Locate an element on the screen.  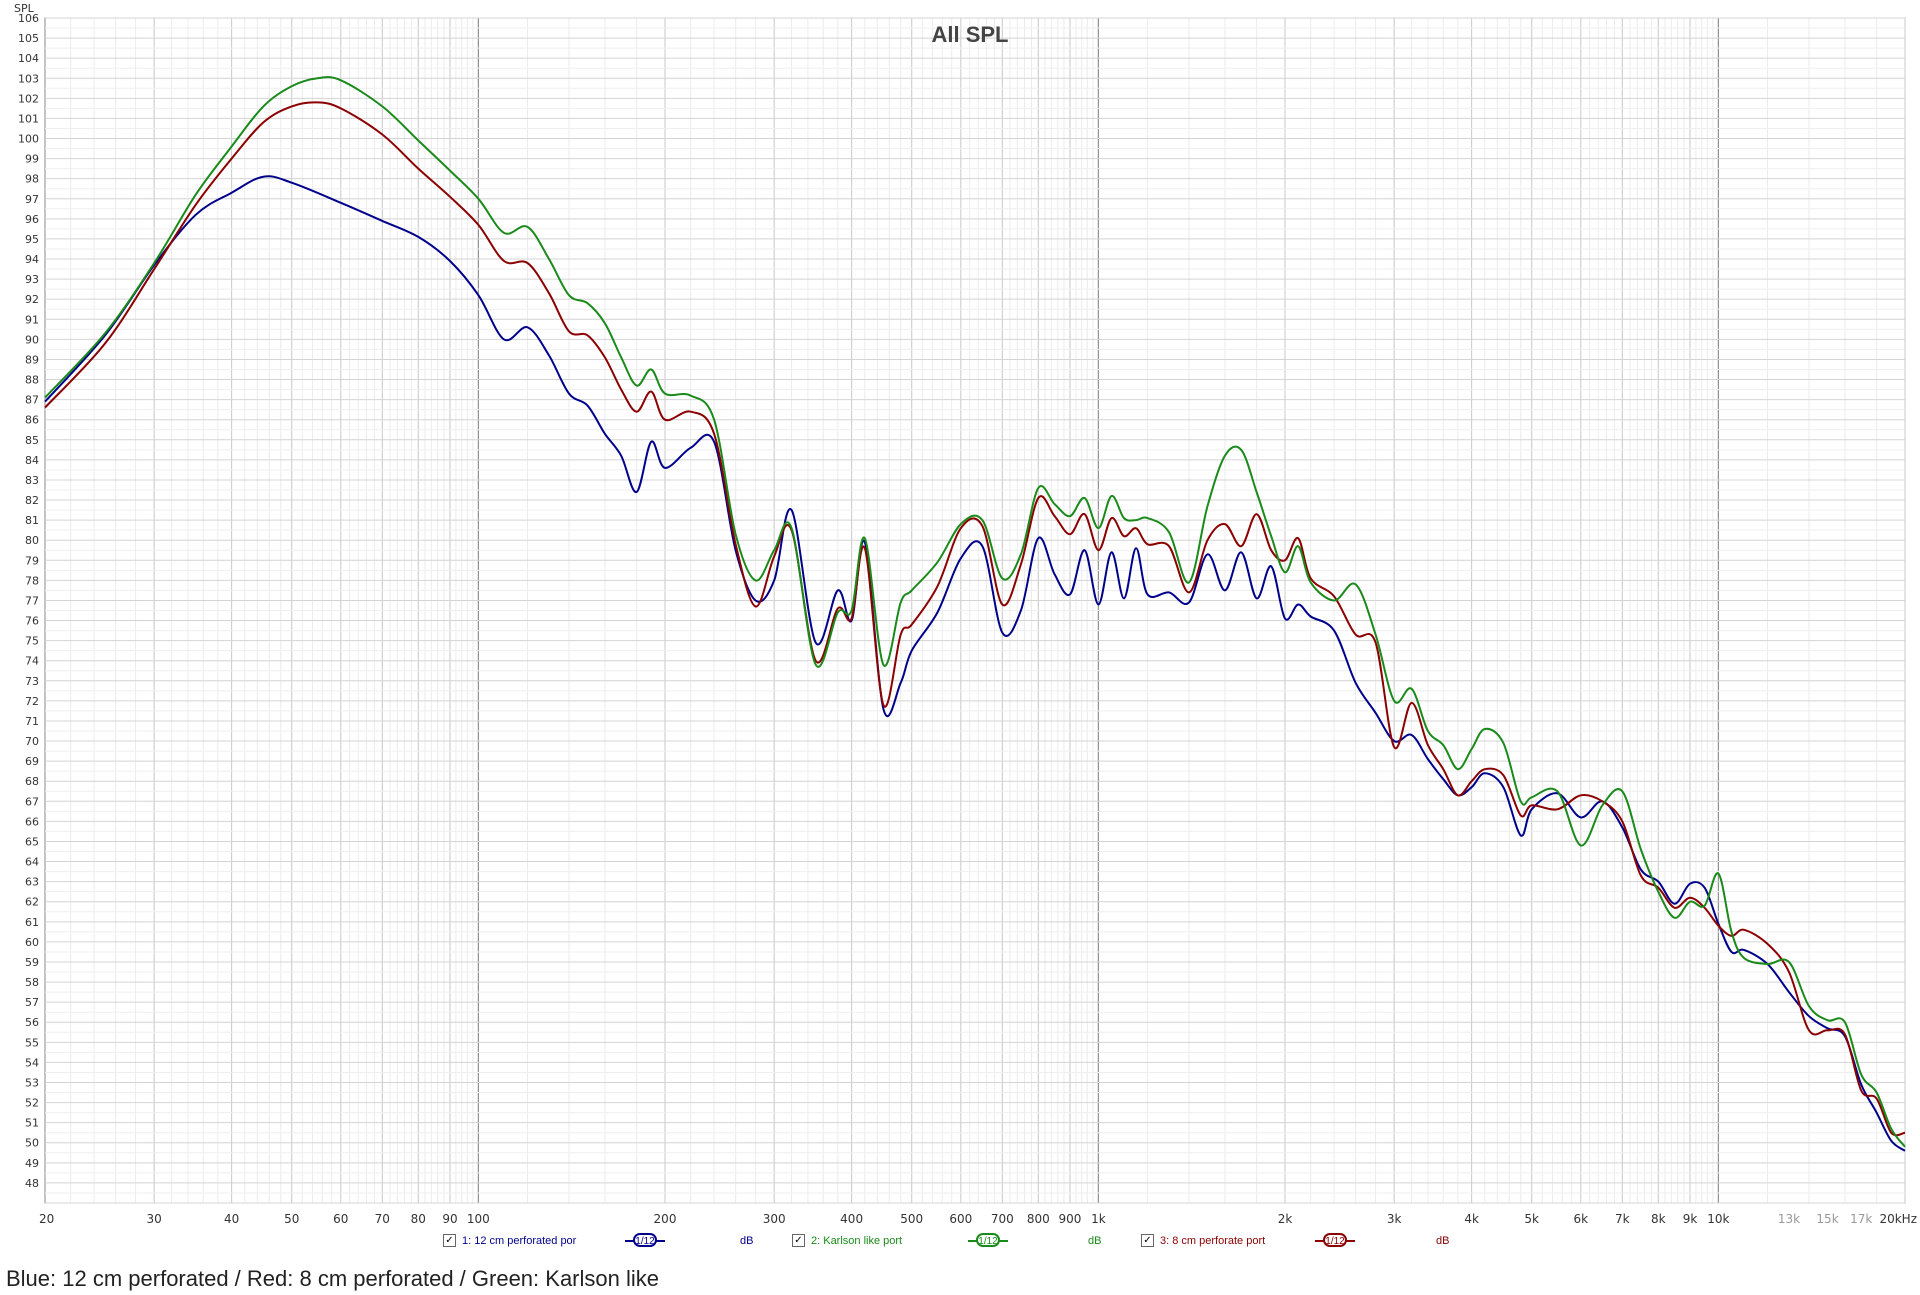
y-tick-label: 103 is located at coordinates (28, 78).